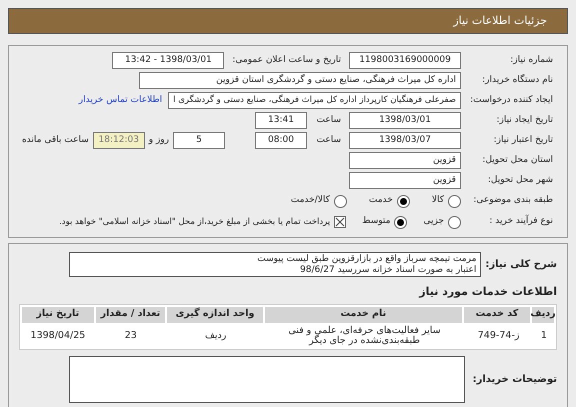  Describe the element at coordinates (543, 314) in the screenshot. I see `column-header: ردیف` at that location.